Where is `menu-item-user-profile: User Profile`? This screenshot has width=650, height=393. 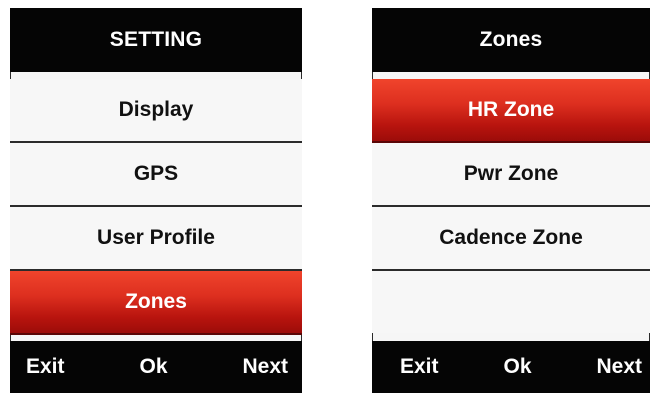
menu-item-user-profile: User Profile is located at coordinates (156, 239).